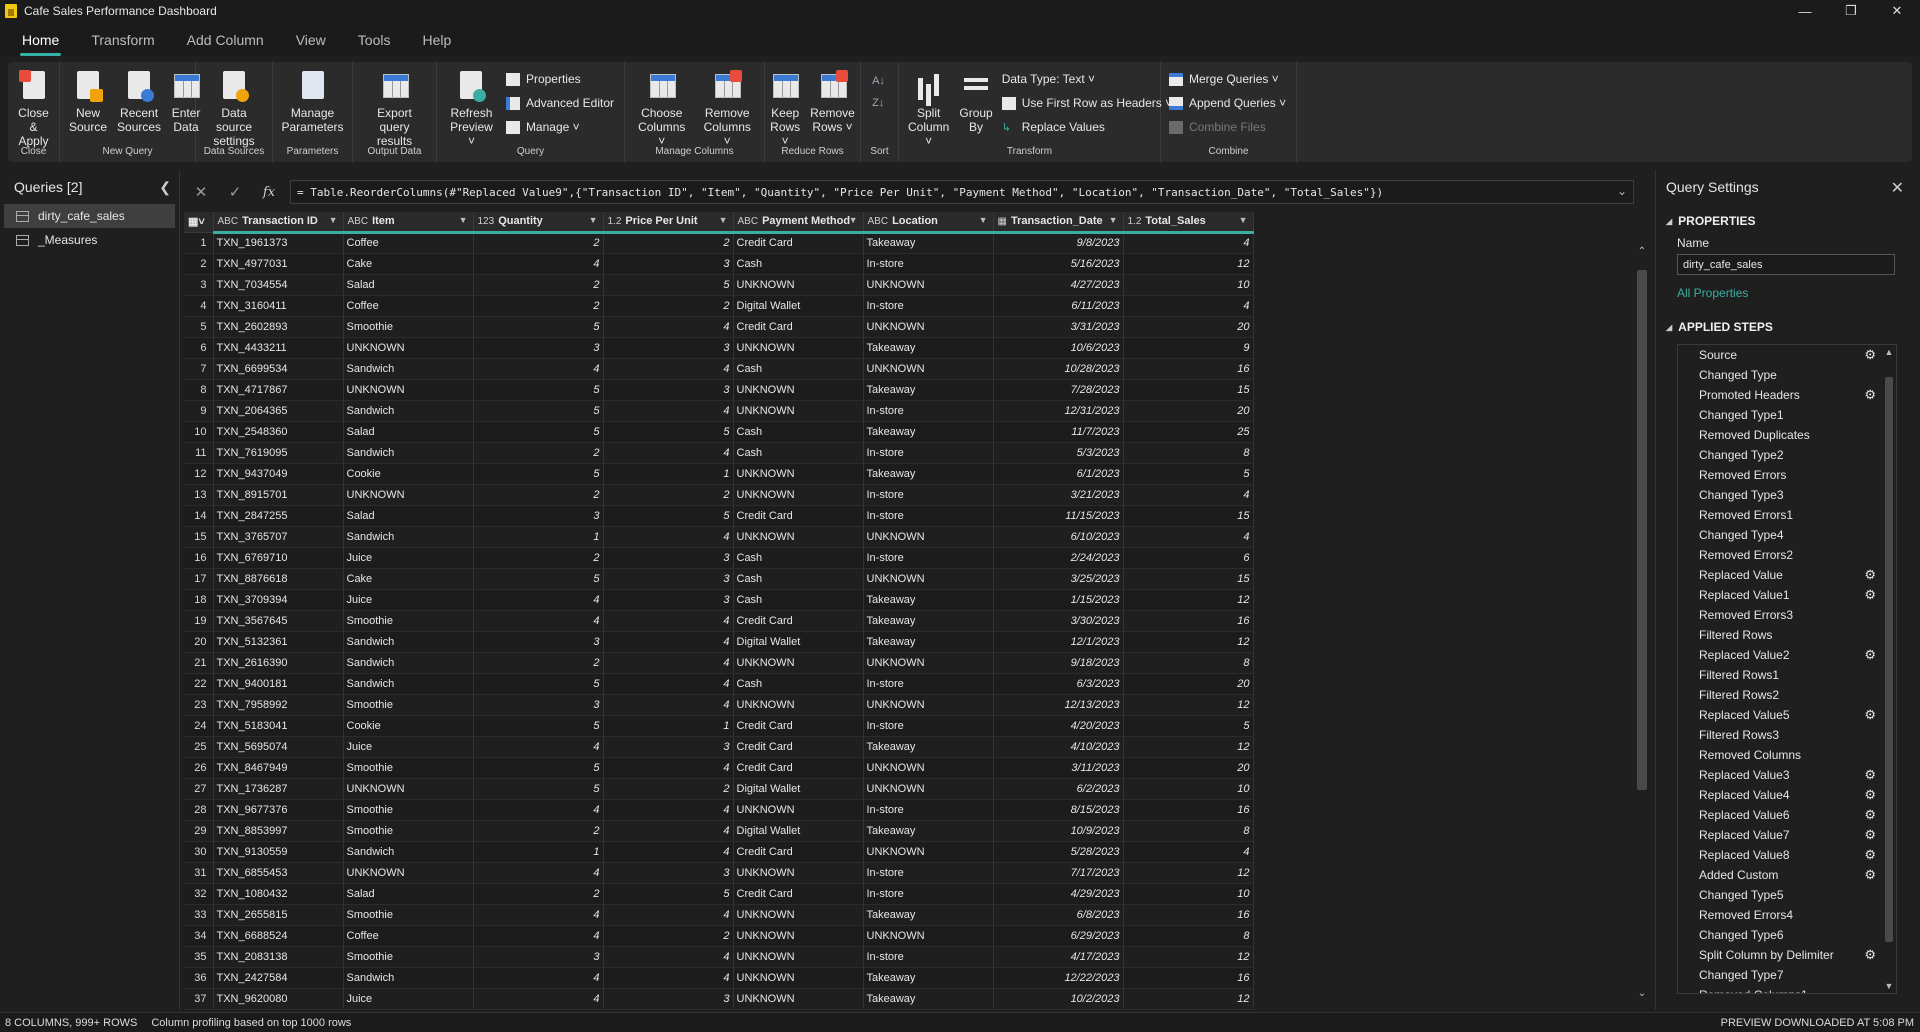 This screenshot has width=1920, height=1032. Describe the element at coordinates (278, 411) in the screenshot. I see `table-cell: TXN_2064365` at that location.